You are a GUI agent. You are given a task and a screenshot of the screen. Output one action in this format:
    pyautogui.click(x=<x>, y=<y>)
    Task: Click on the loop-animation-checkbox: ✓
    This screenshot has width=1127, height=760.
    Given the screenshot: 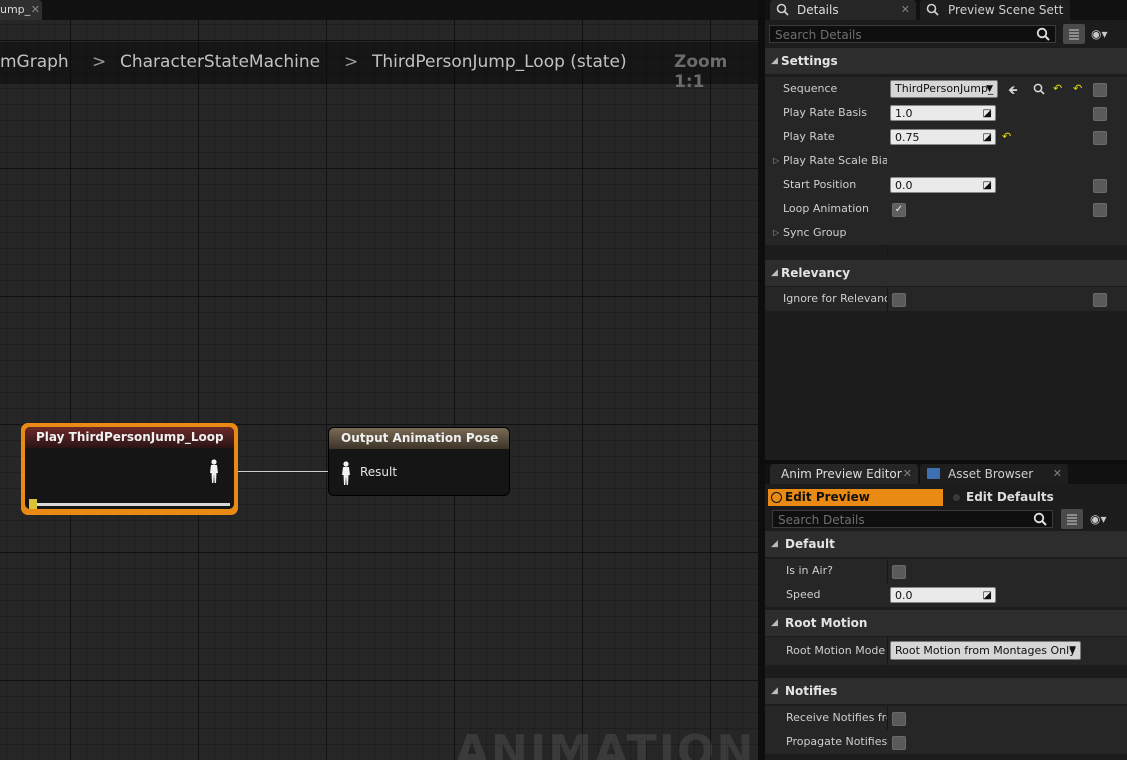 What is the action you would take?
    pyautogui.click(x=899, y=210)
    